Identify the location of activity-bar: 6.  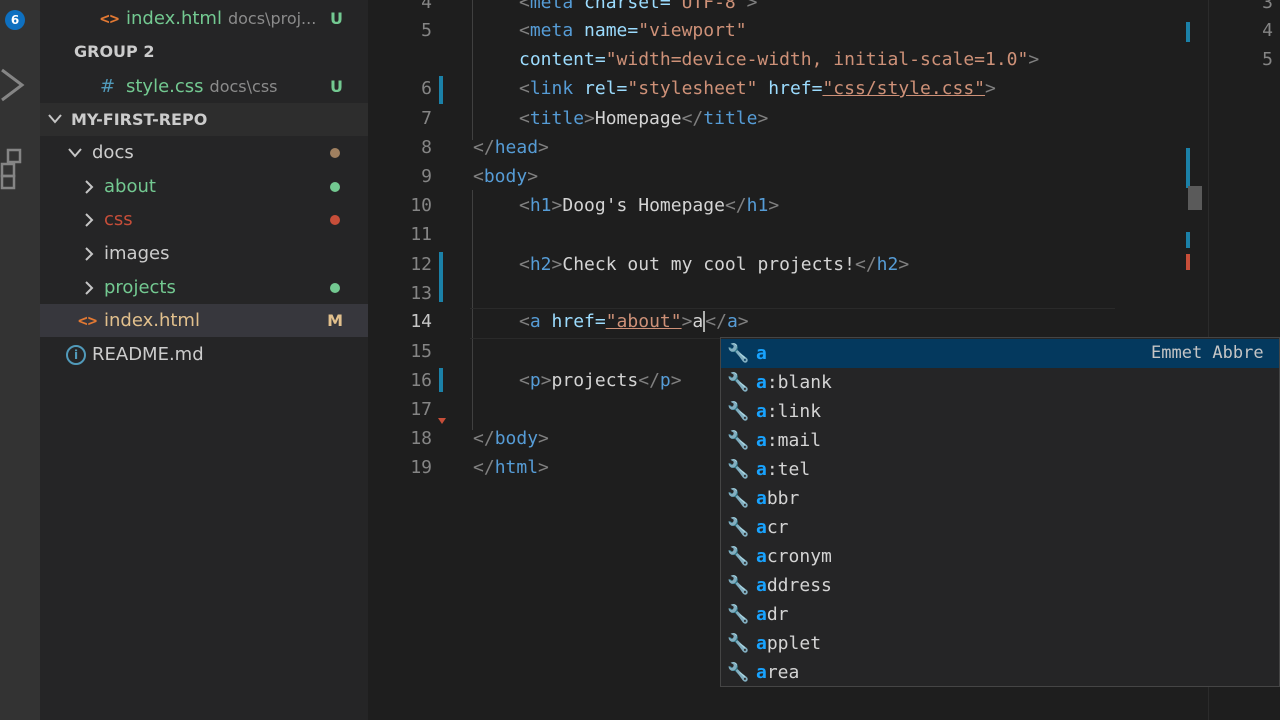
(20, 360).